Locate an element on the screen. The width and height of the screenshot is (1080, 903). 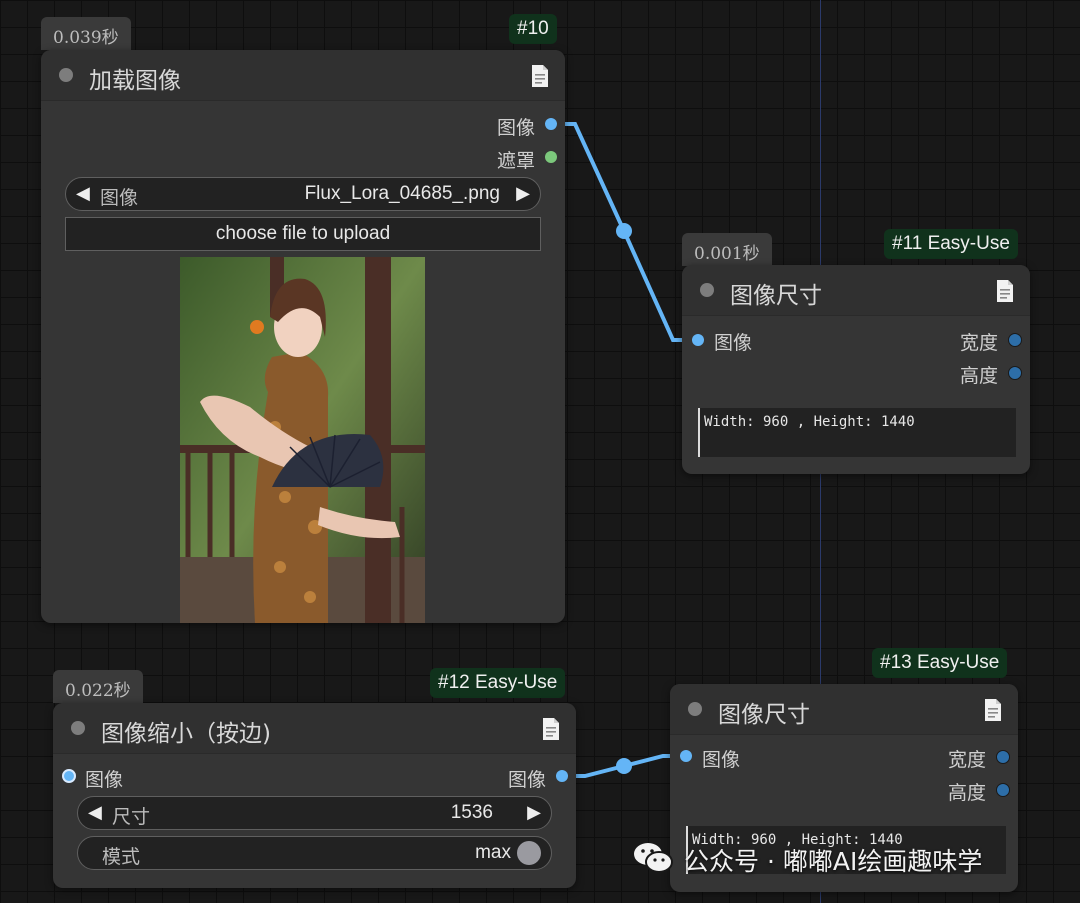
link-10-11-midpoint is located at coordinates (624, 231).